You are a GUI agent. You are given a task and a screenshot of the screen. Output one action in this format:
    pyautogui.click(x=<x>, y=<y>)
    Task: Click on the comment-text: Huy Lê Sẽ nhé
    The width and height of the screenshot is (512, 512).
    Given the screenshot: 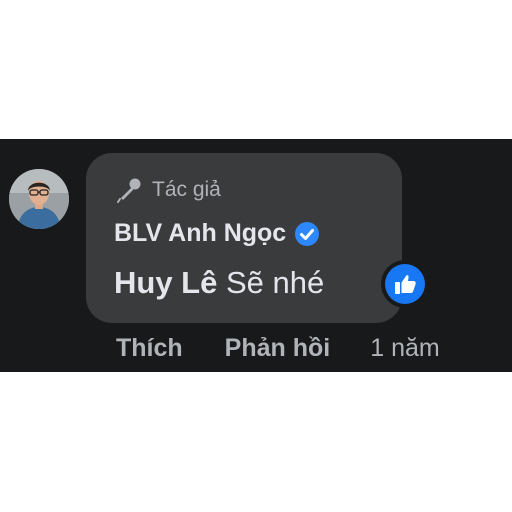 What is the action you would take?
    pyautogui.click(x=219, y=283)
    